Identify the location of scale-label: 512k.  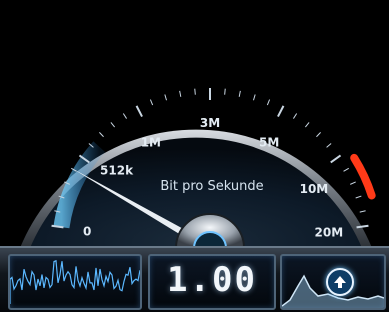
(117, 171).